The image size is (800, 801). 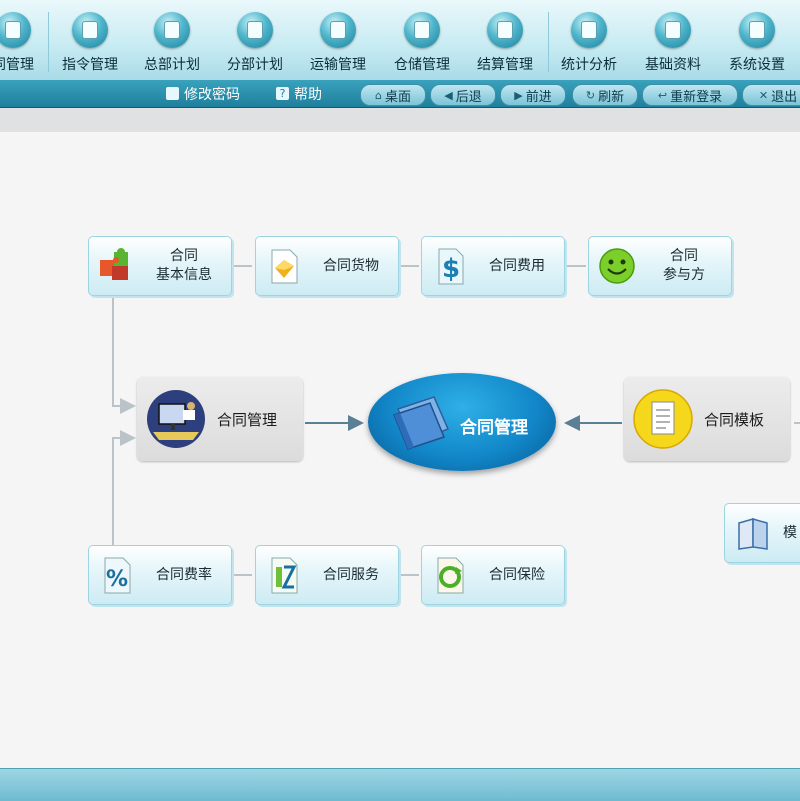 I want to click on card-contract-goods: 合同货物, so click(x=327, y=266).